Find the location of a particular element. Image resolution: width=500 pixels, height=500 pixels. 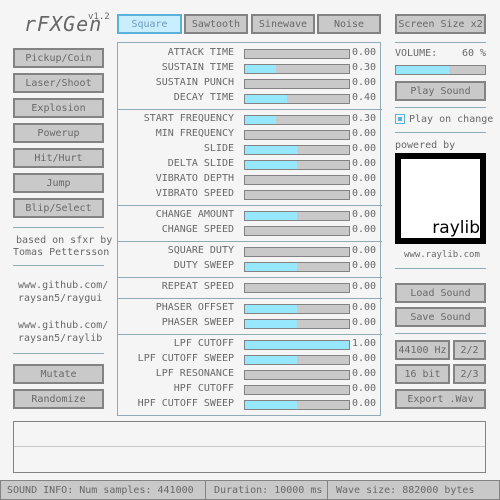

status-duration: Duration: 10000 ms is located at coordinates (266, 490).